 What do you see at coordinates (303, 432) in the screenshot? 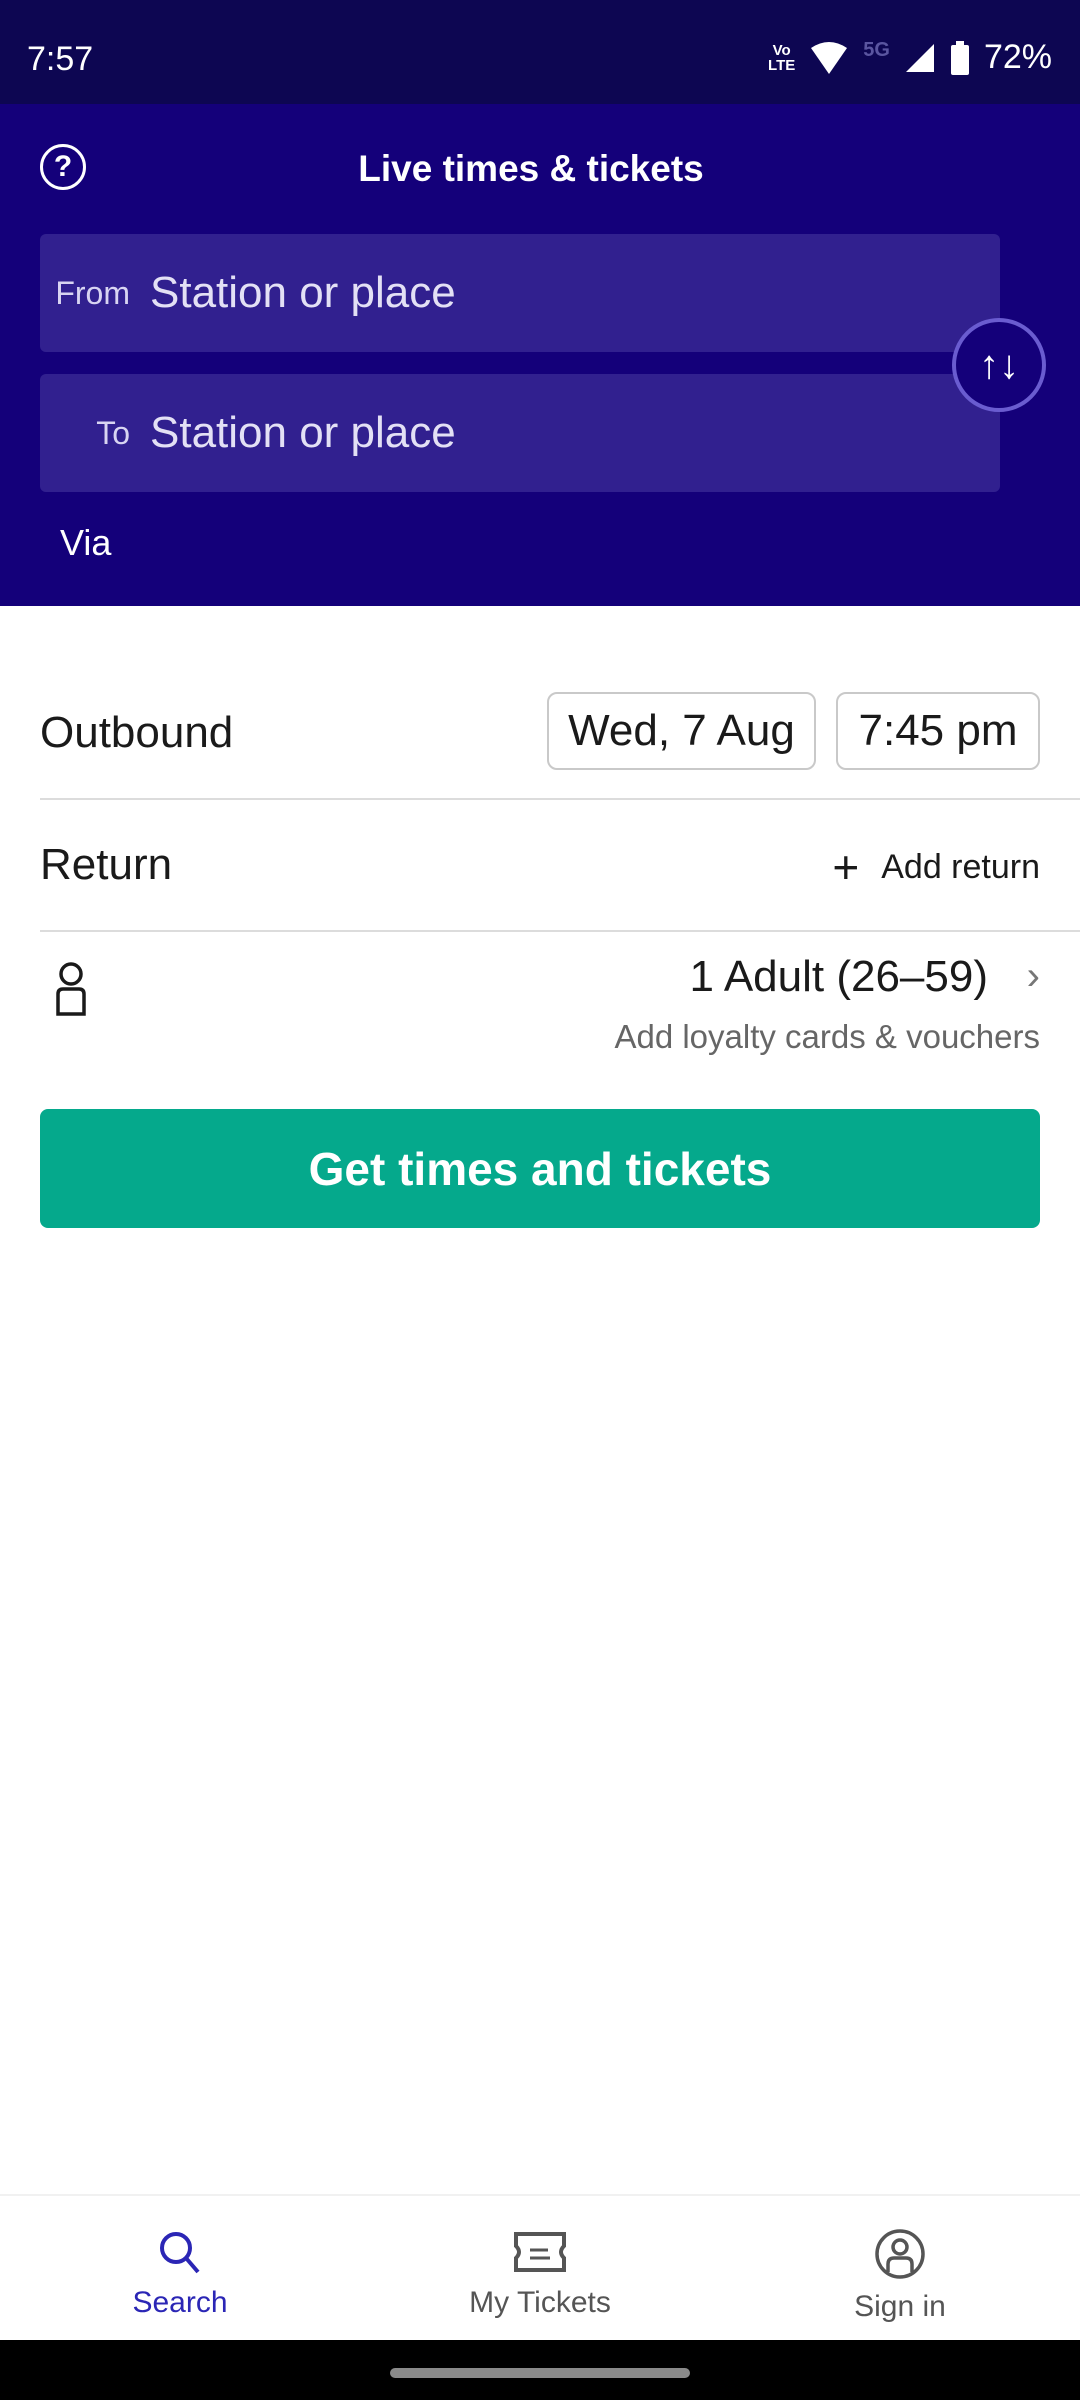
I see `to-placeholder: Station or place` at bounding box center [303, 432].